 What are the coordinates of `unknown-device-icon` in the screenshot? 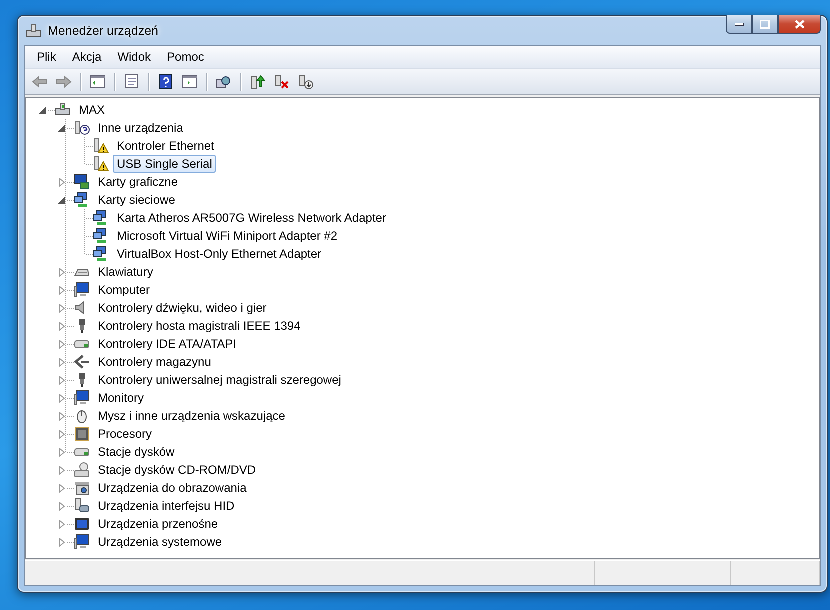 It's located at (82, 128).